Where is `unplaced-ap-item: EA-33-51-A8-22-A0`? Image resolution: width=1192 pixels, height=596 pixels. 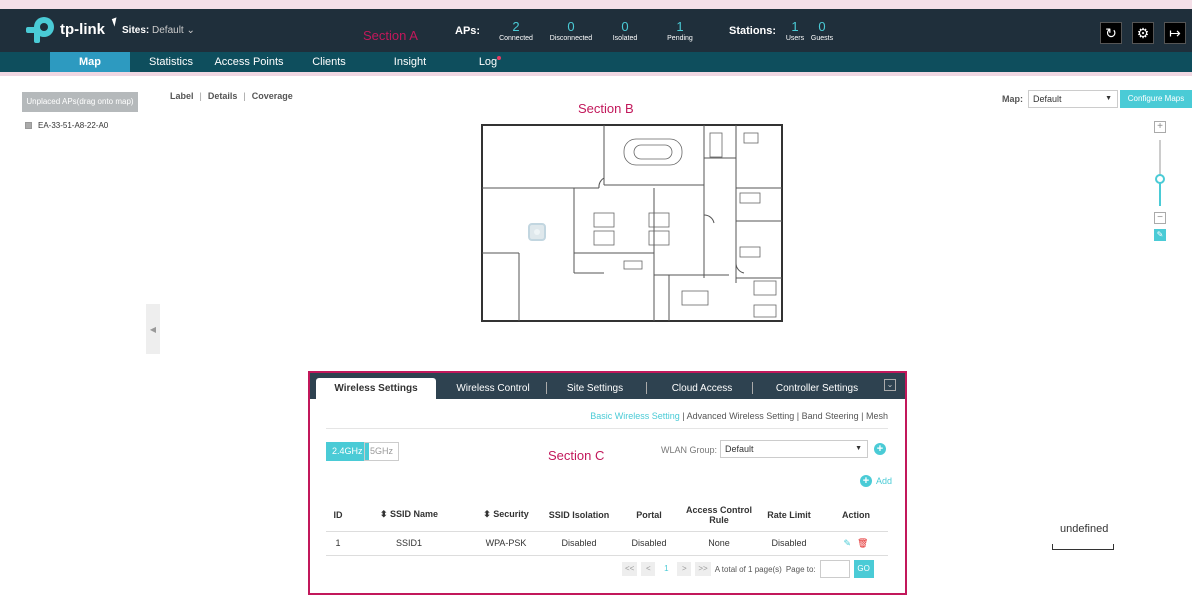
unplaced-ap-item: EA-33-51-A8-22-A0 is located at coordinates (66, 125).